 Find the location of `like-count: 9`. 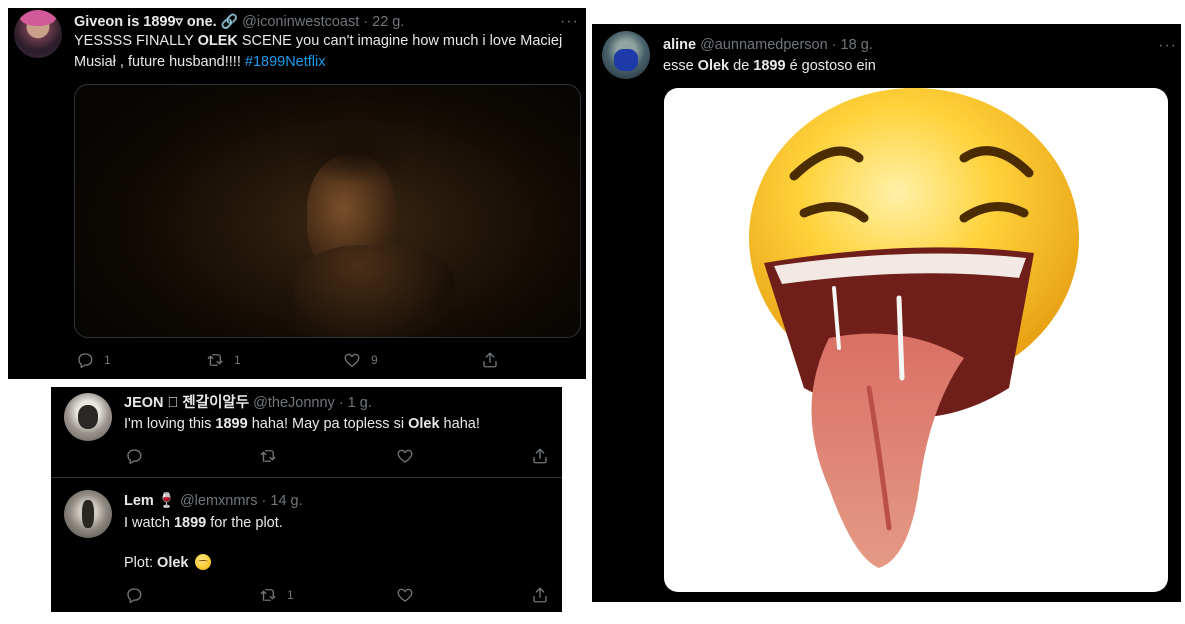

like-count: 9 is located at coordinates (374, 360).